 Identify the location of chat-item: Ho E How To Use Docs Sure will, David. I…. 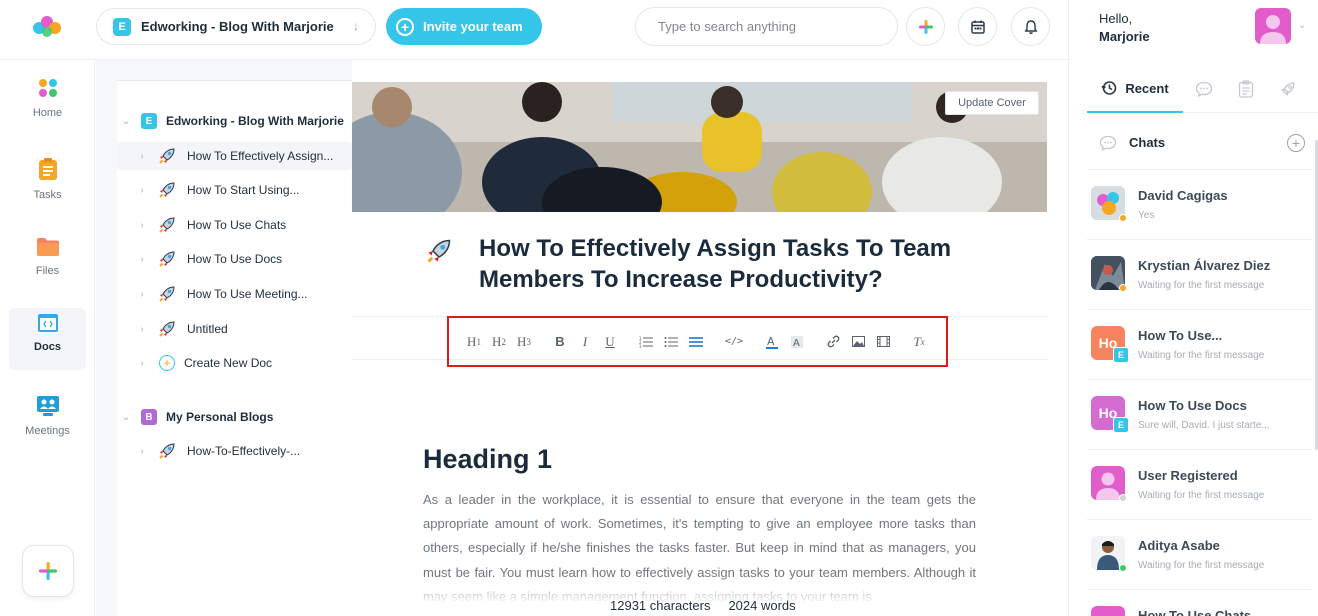
(1199, 415).